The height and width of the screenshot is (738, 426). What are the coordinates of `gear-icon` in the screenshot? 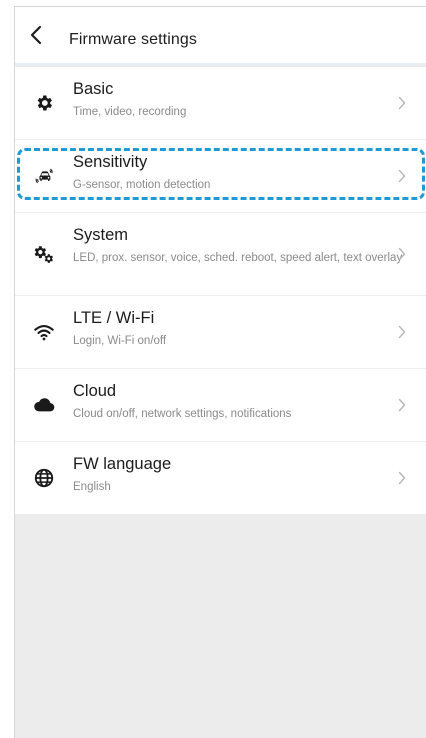 It's located at (44, 103).